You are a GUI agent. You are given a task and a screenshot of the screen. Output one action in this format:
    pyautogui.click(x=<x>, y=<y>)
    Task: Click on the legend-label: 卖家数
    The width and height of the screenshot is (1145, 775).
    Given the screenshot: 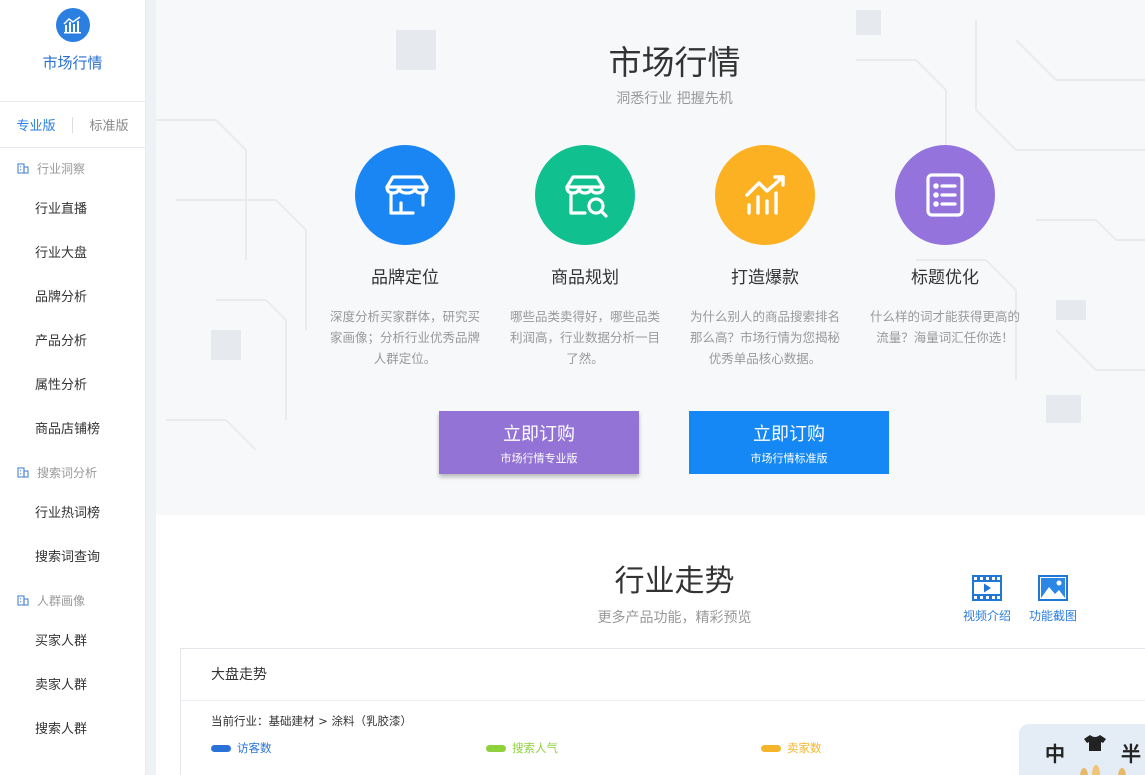 What is the action you would take?
    pyautogui.click(x=804, y=748)
    